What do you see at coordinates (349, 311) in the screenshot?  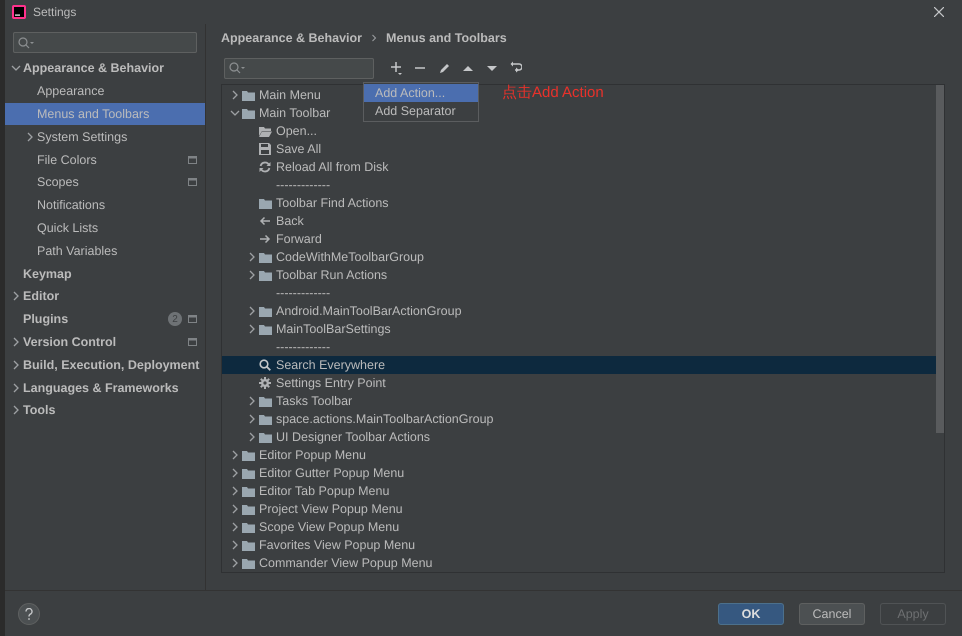 I see `tree-item: Android.MainToolBarActionGroup` at bounding box center [349, 311].